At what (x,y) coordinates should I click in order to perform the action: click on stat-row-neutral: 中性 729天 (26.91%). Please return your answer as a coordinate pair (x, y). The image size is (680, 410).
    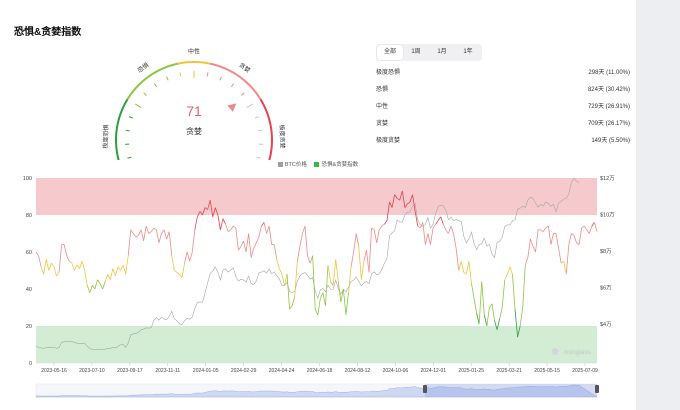
    Looking at the image, I should click on (503, 110).